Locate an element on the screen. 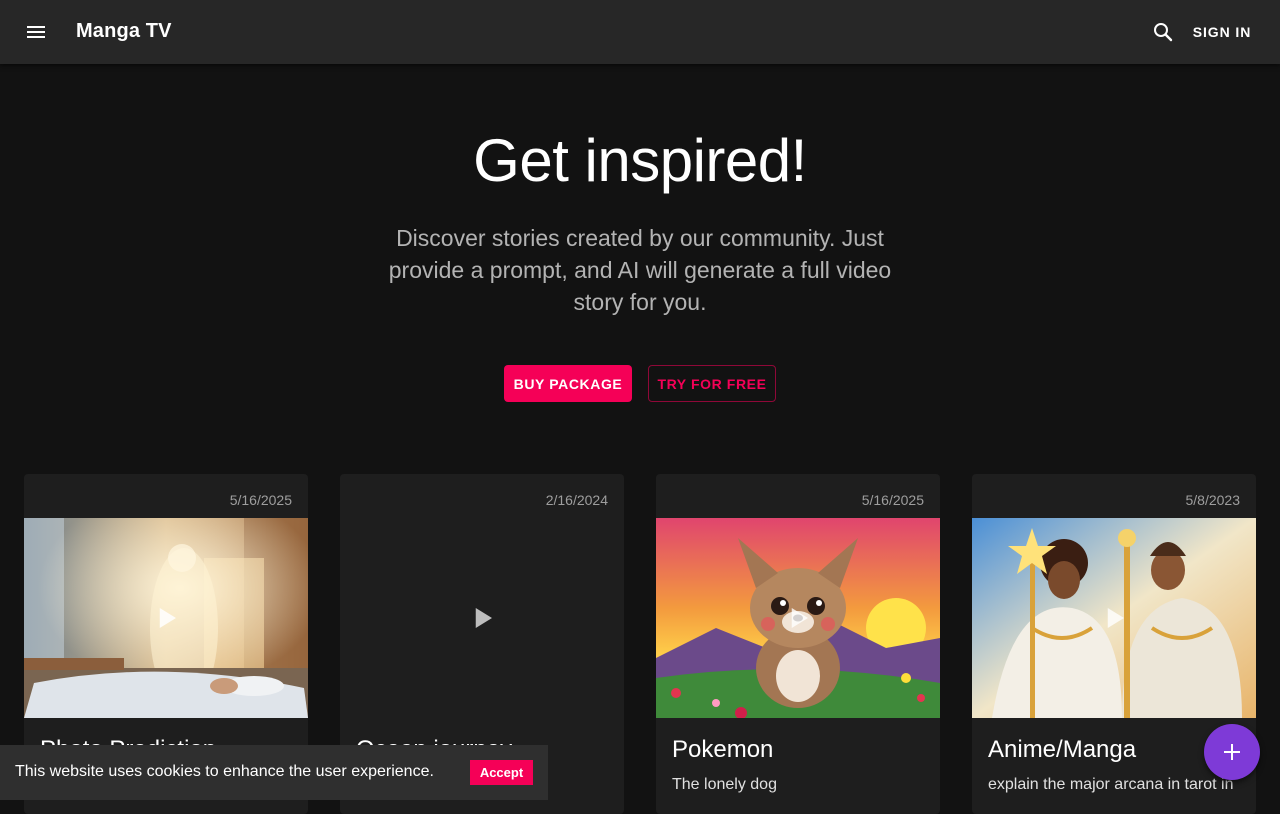 The height and width of the screenshot is (814, 1280). card-description: explain the major arcana in tarot in is located at coordinates (1111, 784).